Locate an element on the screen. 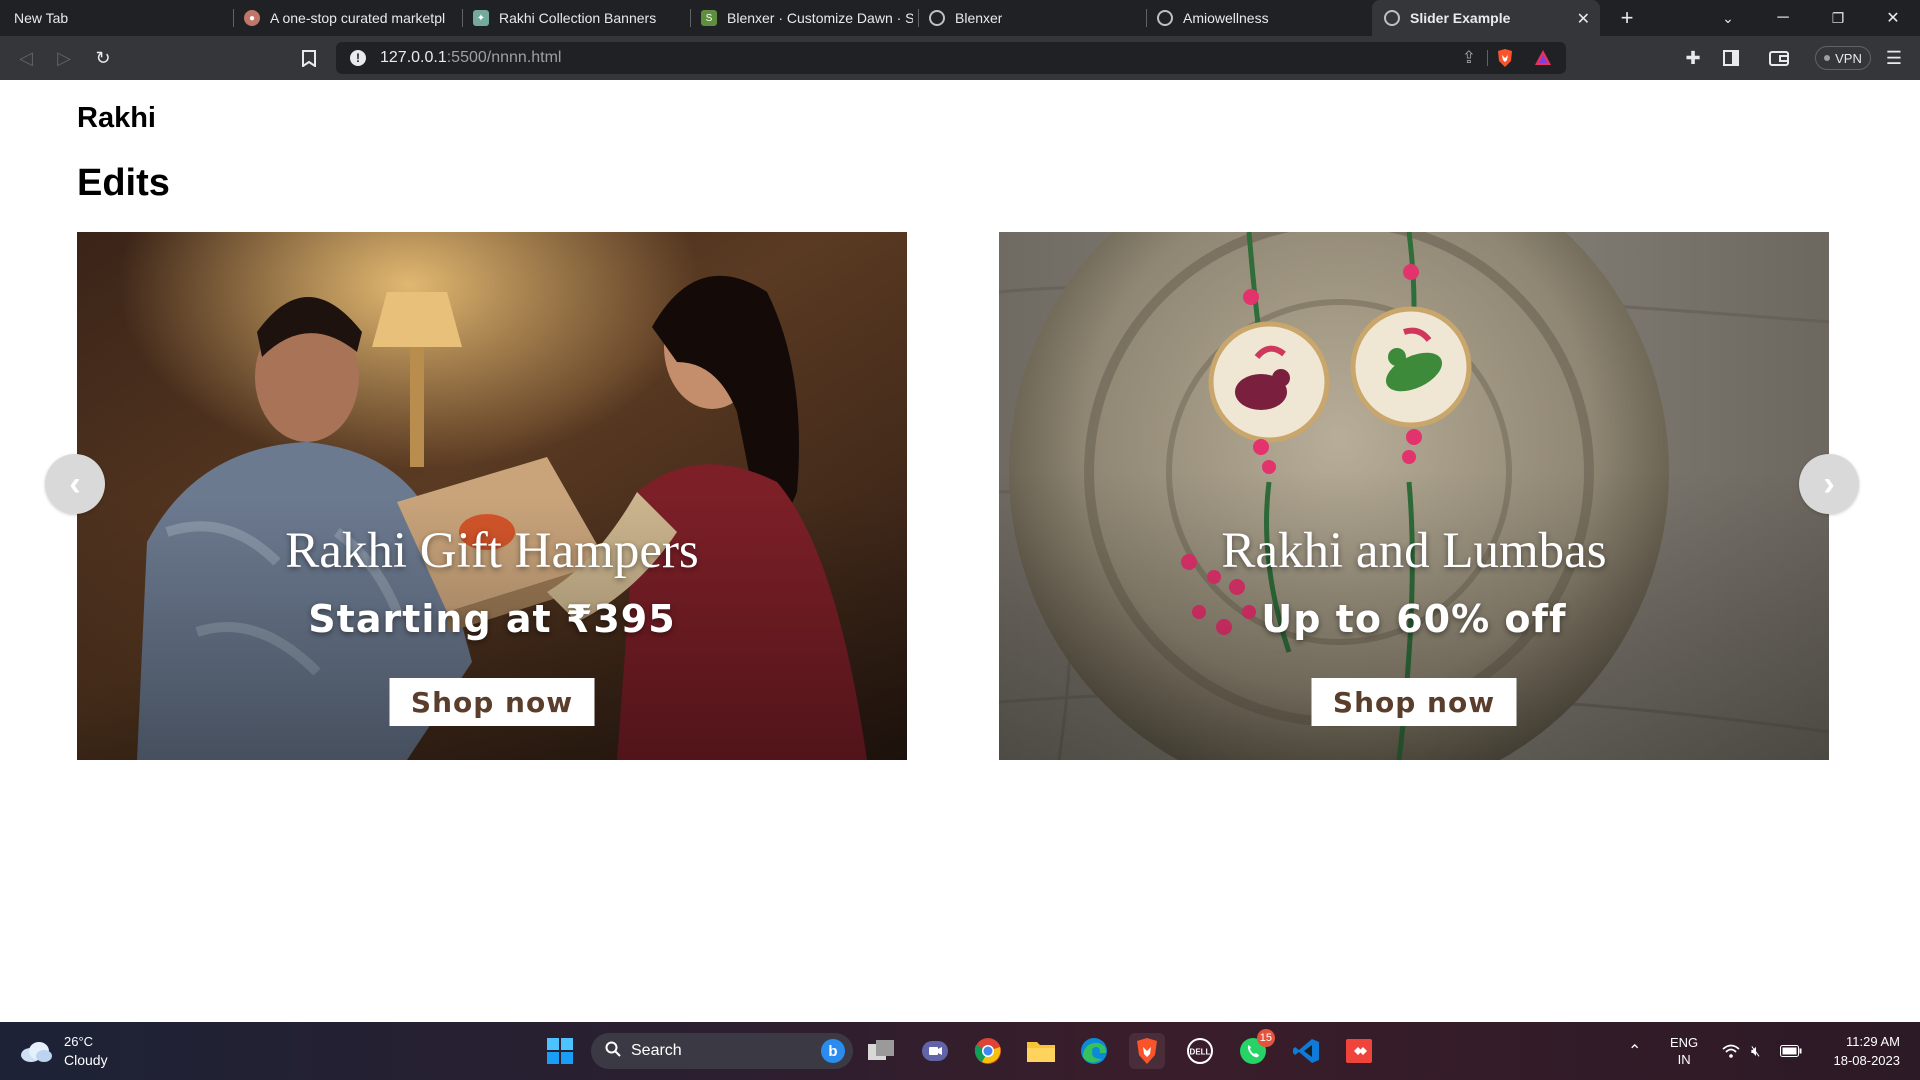 This screenshot has width=1920, height=1080. anydesk-icon is located at coordinates (1359, 1051).